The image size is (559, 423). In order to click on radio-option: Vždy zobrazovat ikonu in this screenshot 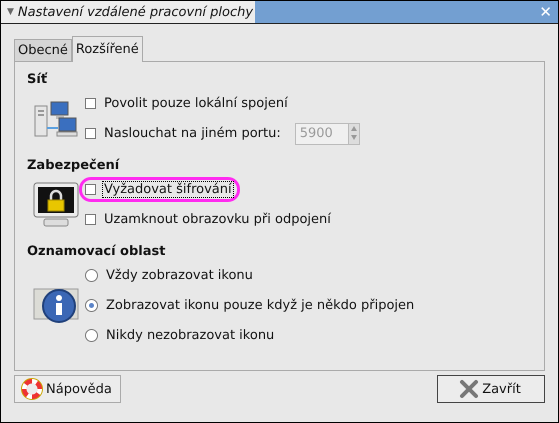, I will do `click(170, 275)`.